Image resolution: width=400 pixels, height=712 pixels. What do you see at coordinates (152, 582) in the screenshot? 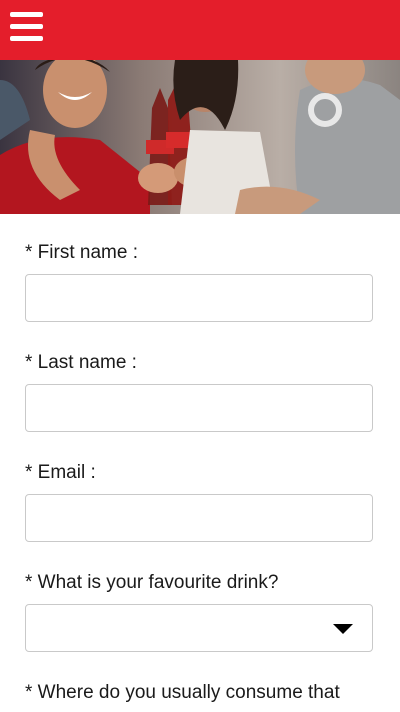
I see `favourite-drink-label: * What is your favourite drink?` at bounding box center [152, 582].